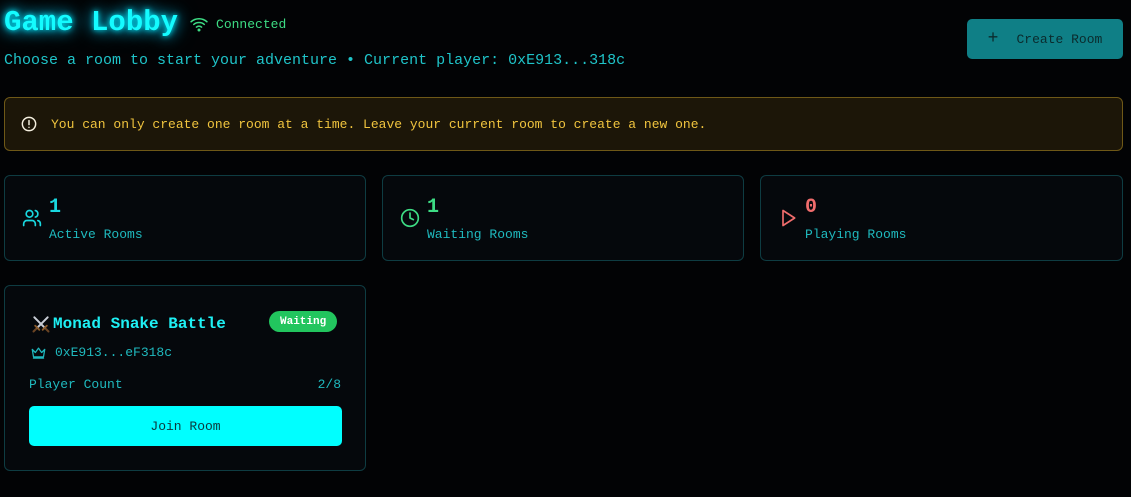 This screenshot has width=1131, height=497. Describe the element at coordinates (32, 218) in the screenshot. I see `users-icon` at that location.